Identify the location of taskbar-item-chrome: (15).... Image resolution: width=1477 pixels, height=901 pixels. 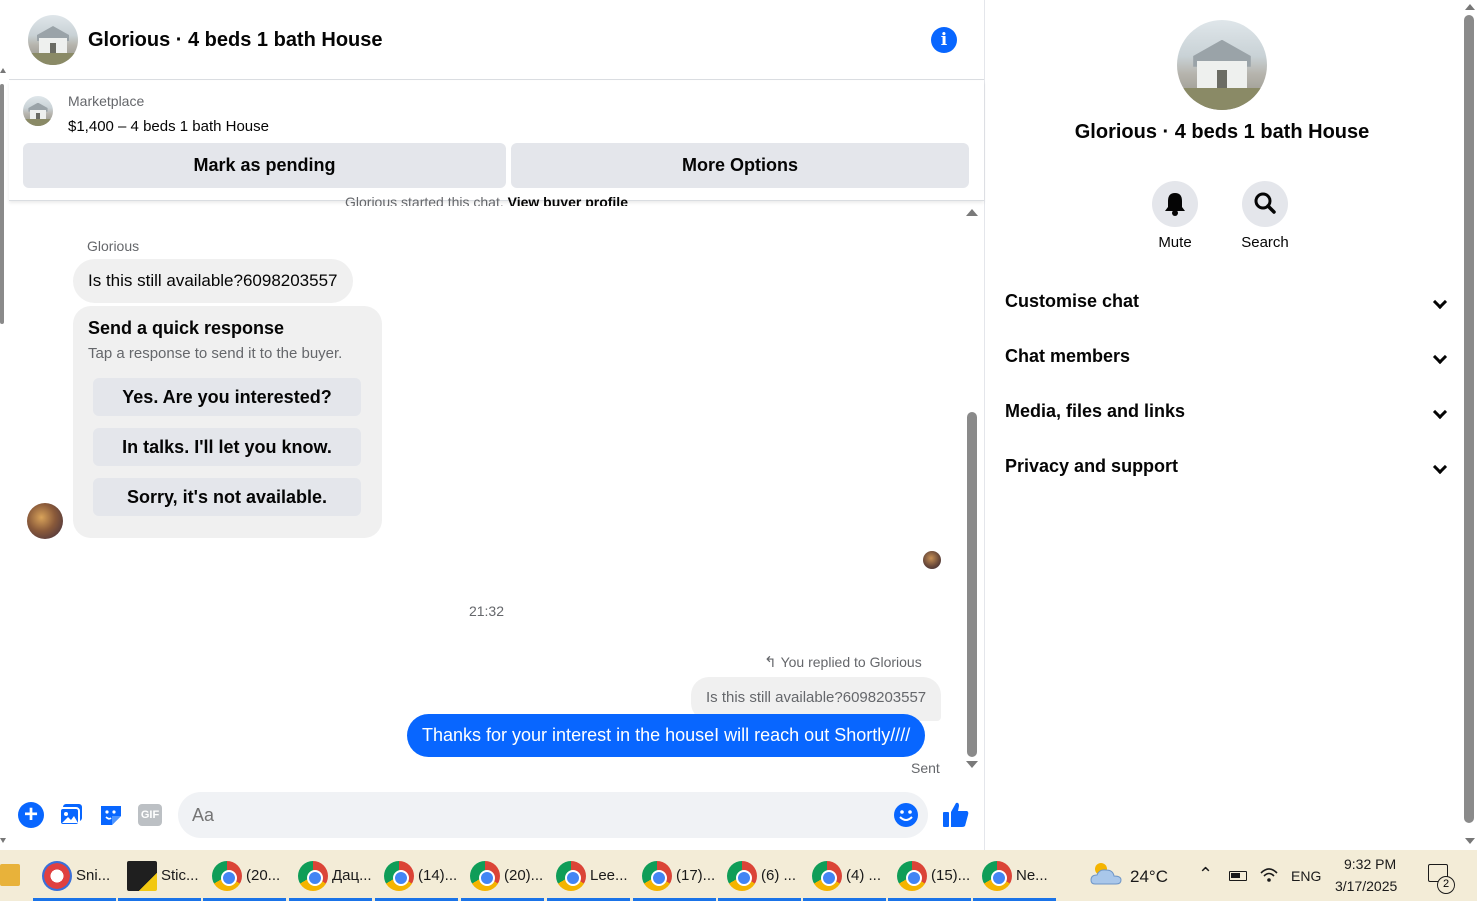
(929, 875).